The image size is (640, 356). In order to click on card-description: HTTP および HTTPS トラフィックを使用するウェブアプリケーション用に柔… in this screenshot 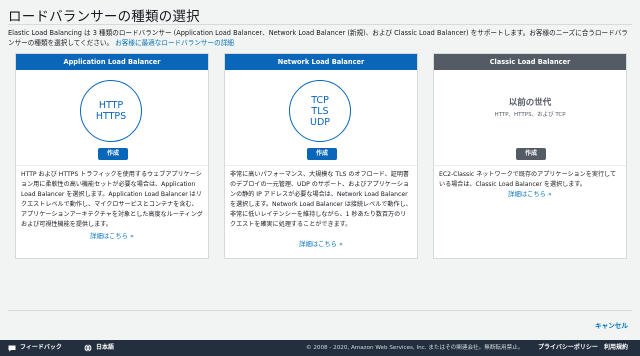, I will do `click(112, 199)`.